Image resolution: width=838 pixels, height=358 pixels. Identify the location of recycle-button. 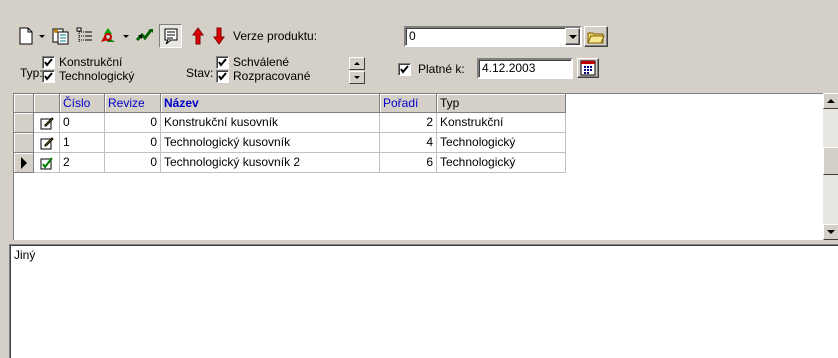
(108, 36).